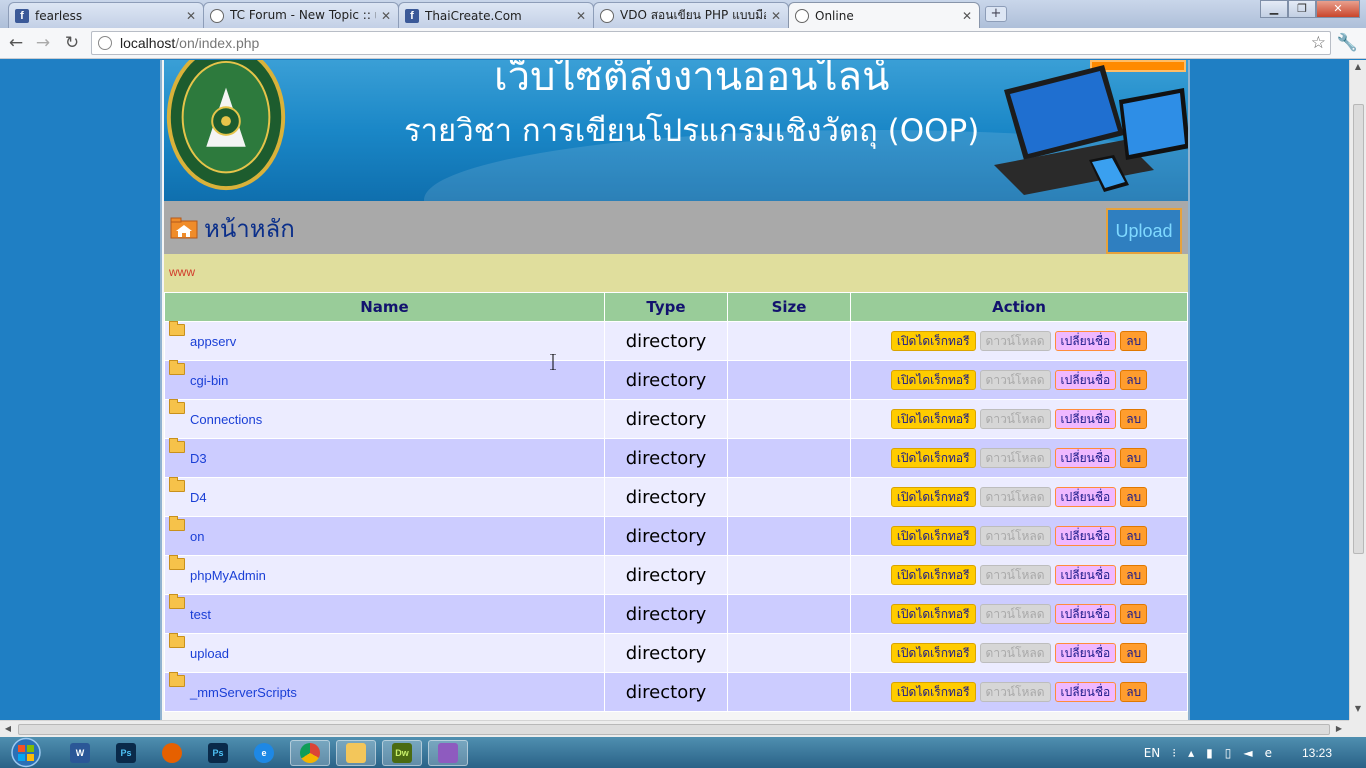 This screenshot has width=1366, height=768. I want to click on battery-icon: ▯, so click(1228, 753).